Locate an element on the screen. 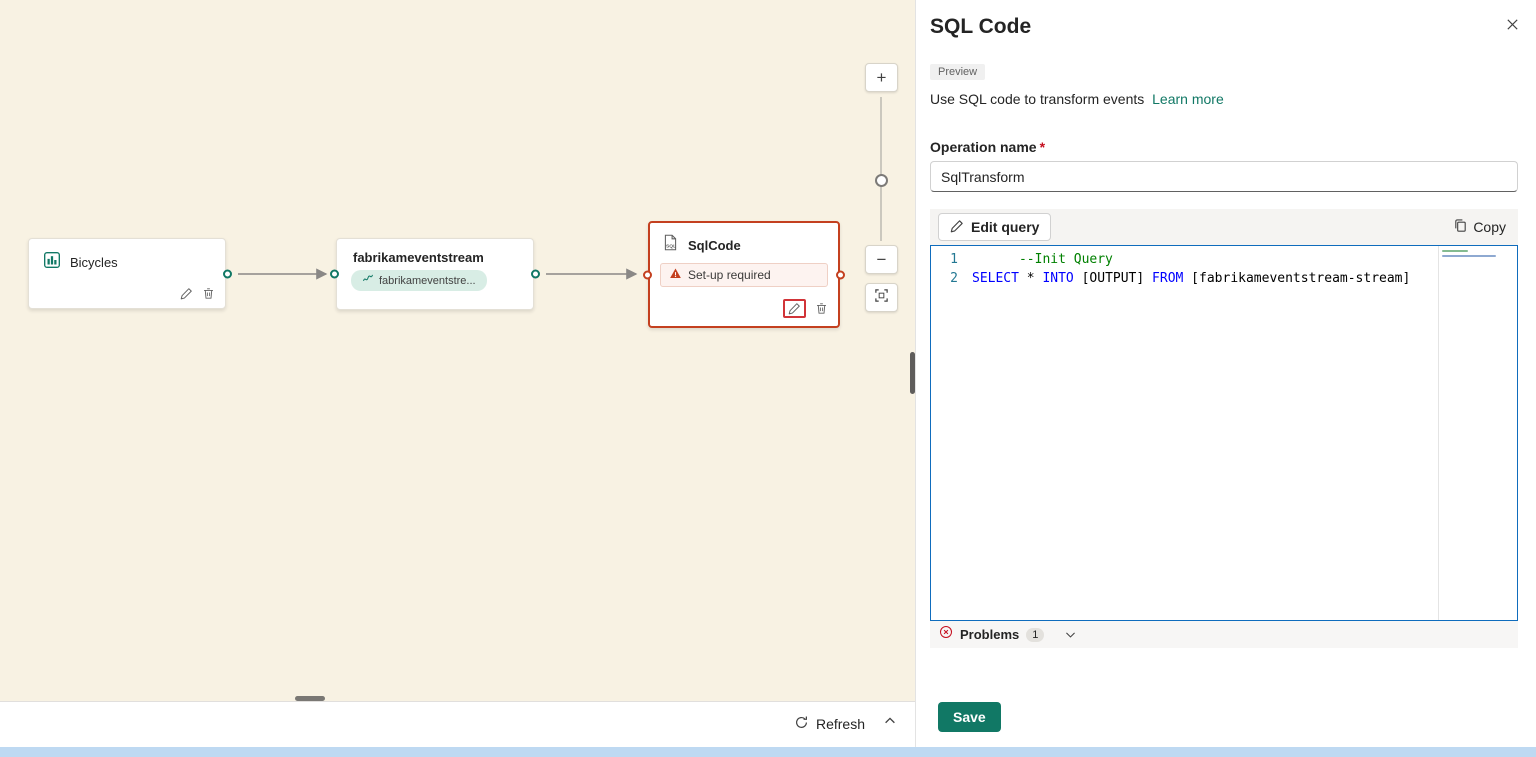 Image resolution: width=1536 pixels, height=757 pixels. error-circle-icon is located at coordinates (946, 634).